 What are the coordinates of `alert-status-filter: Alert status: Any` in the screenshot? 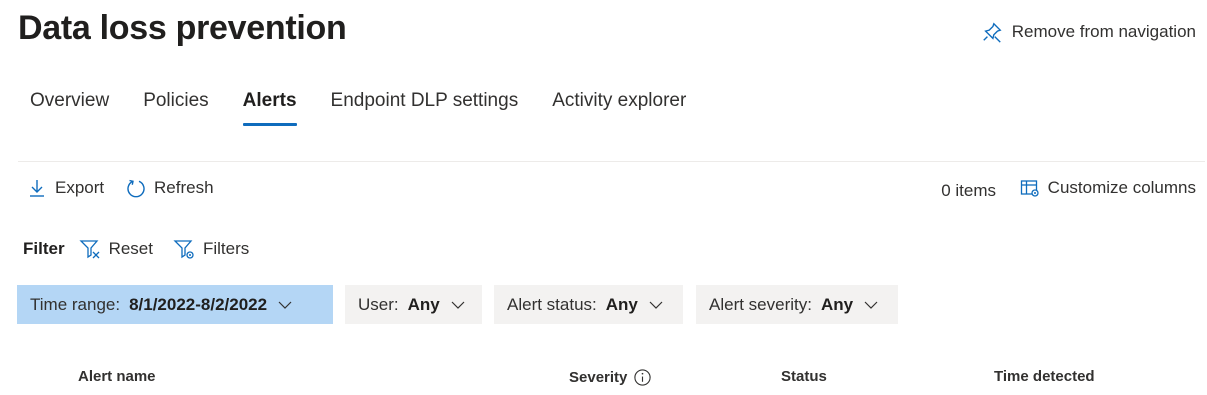 It's located at (588, 304).